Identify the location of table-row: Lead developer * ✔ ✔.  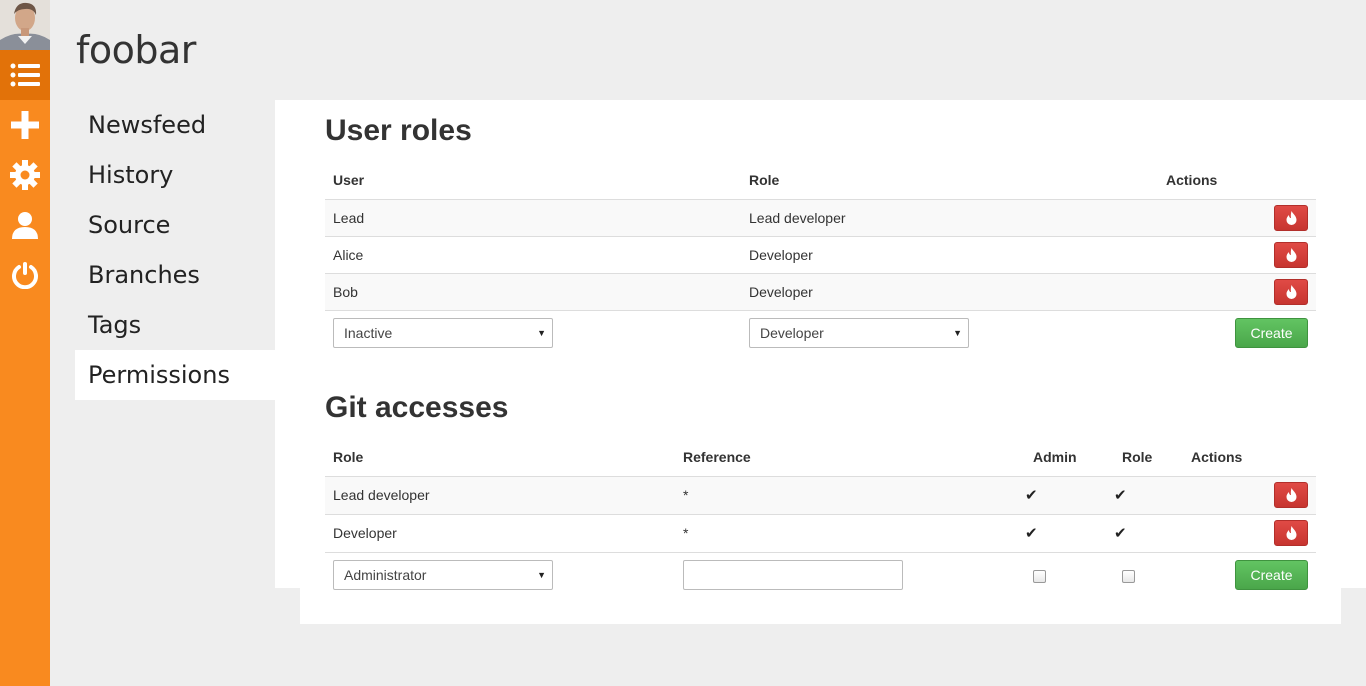
(820, 494).